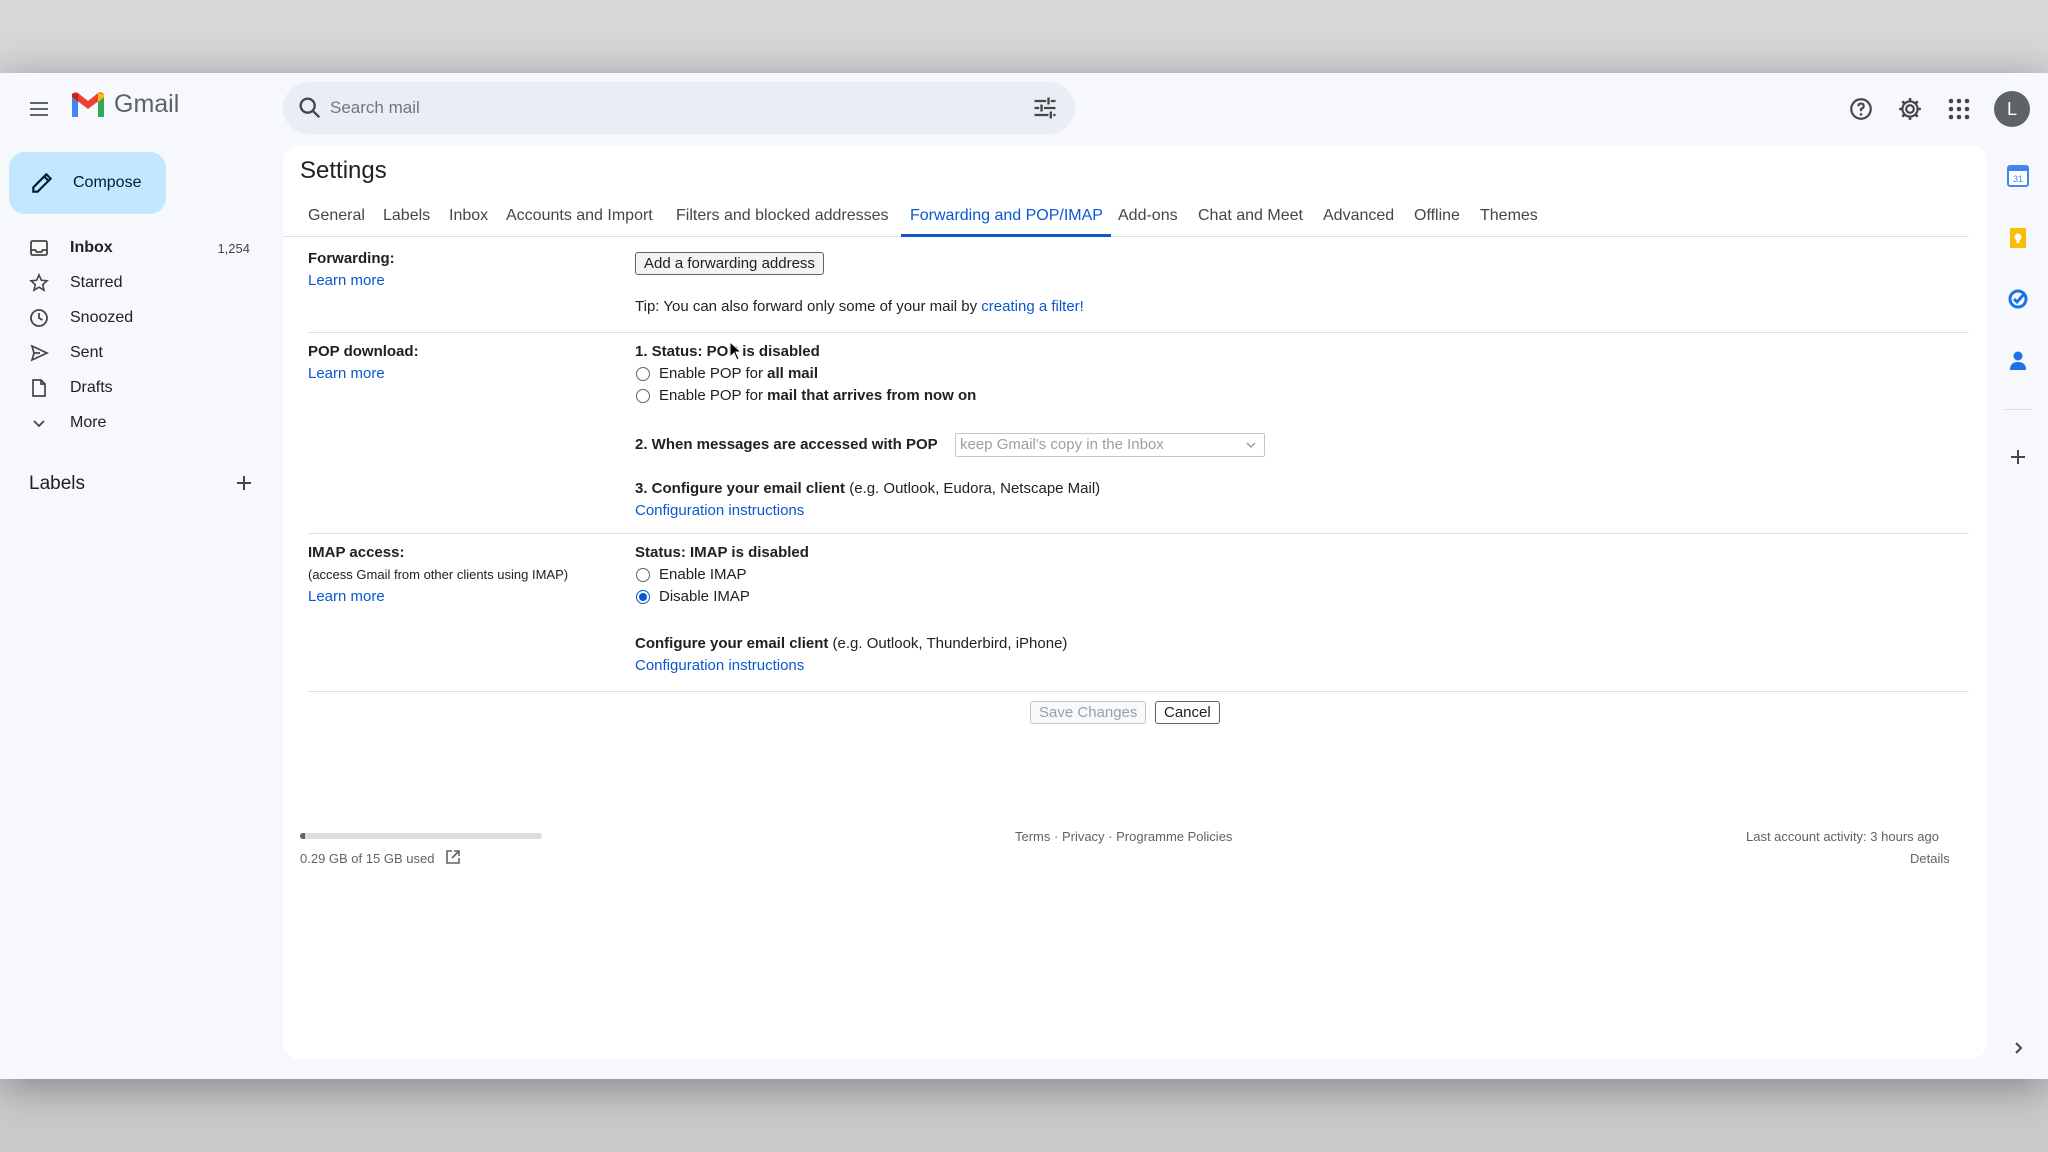  What do you see at coordinates (1088, 712) in the screenshot?
I see `save-changes-button: Save Changes` at bounding box center [1088, 712].